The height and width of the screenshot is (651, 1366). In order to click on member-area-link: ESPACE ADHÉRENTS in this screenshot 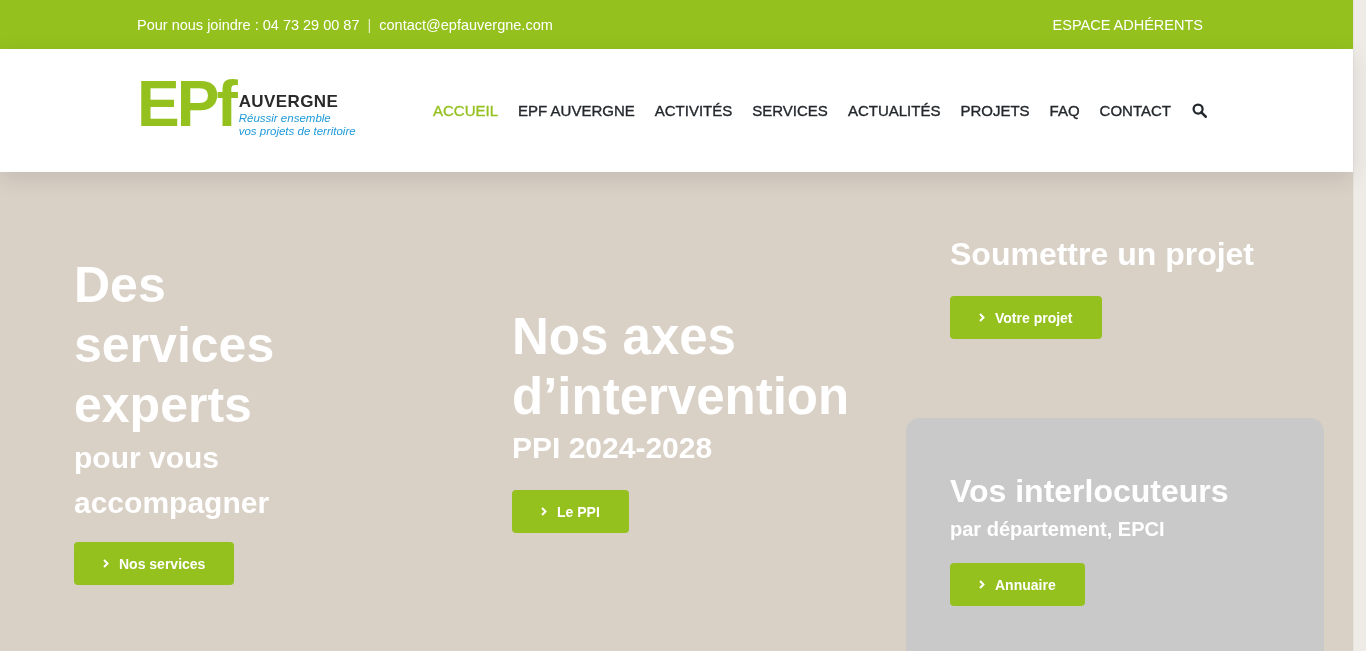, I will do `click(1127, 24)`.